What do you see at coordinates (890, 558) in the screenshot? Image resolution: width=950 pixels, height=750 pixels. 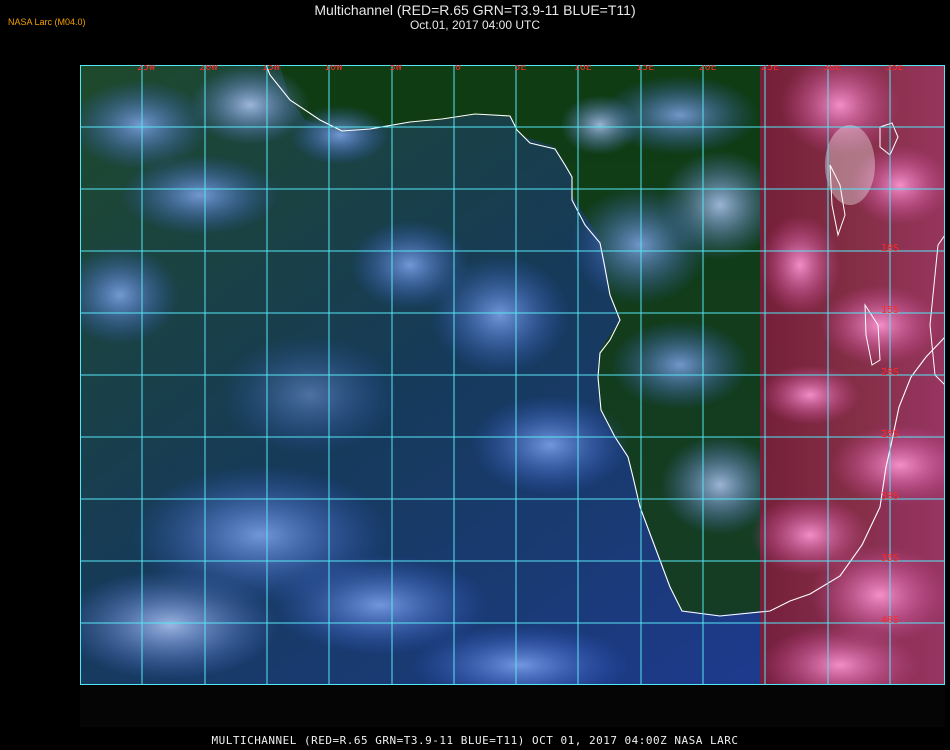 I see `latitude-label: 35S` at bounding box center [890, 558].